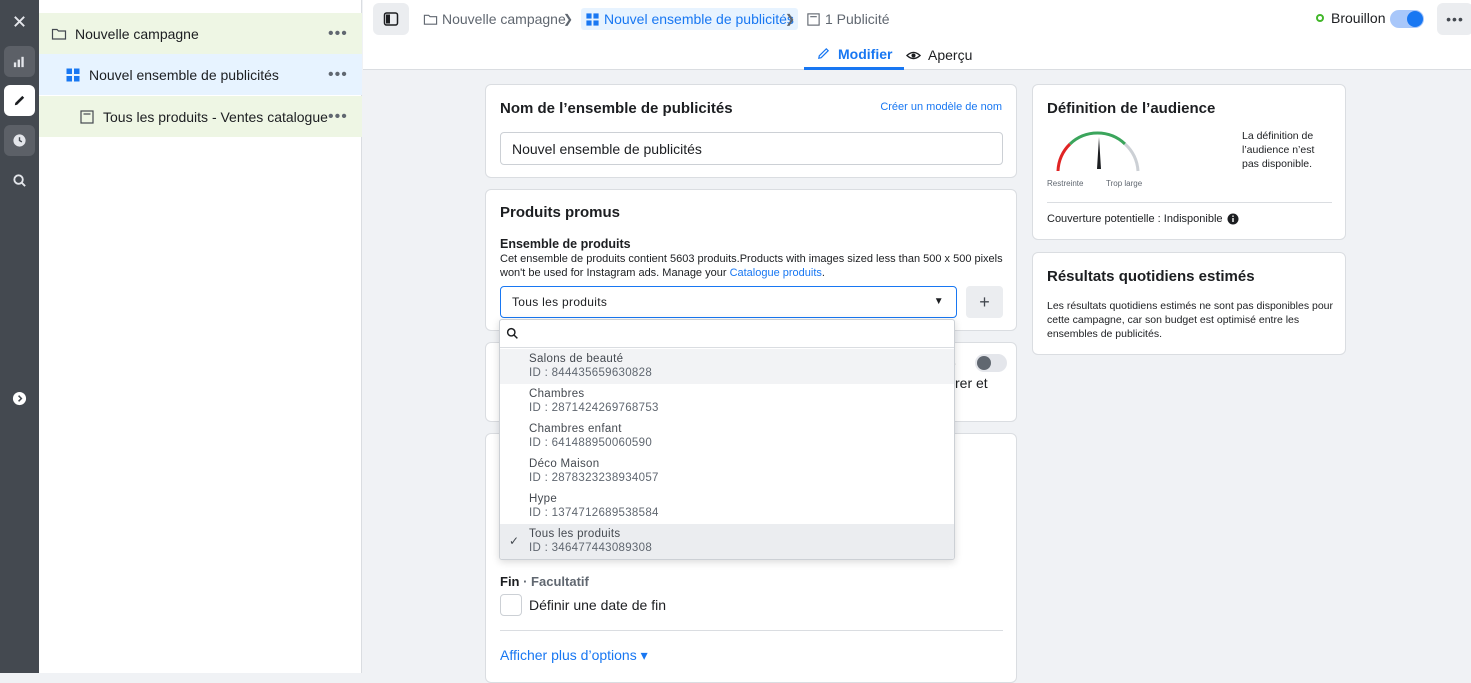  I want to click on product-set-label: Ensemble de produits, so click(565, 244).